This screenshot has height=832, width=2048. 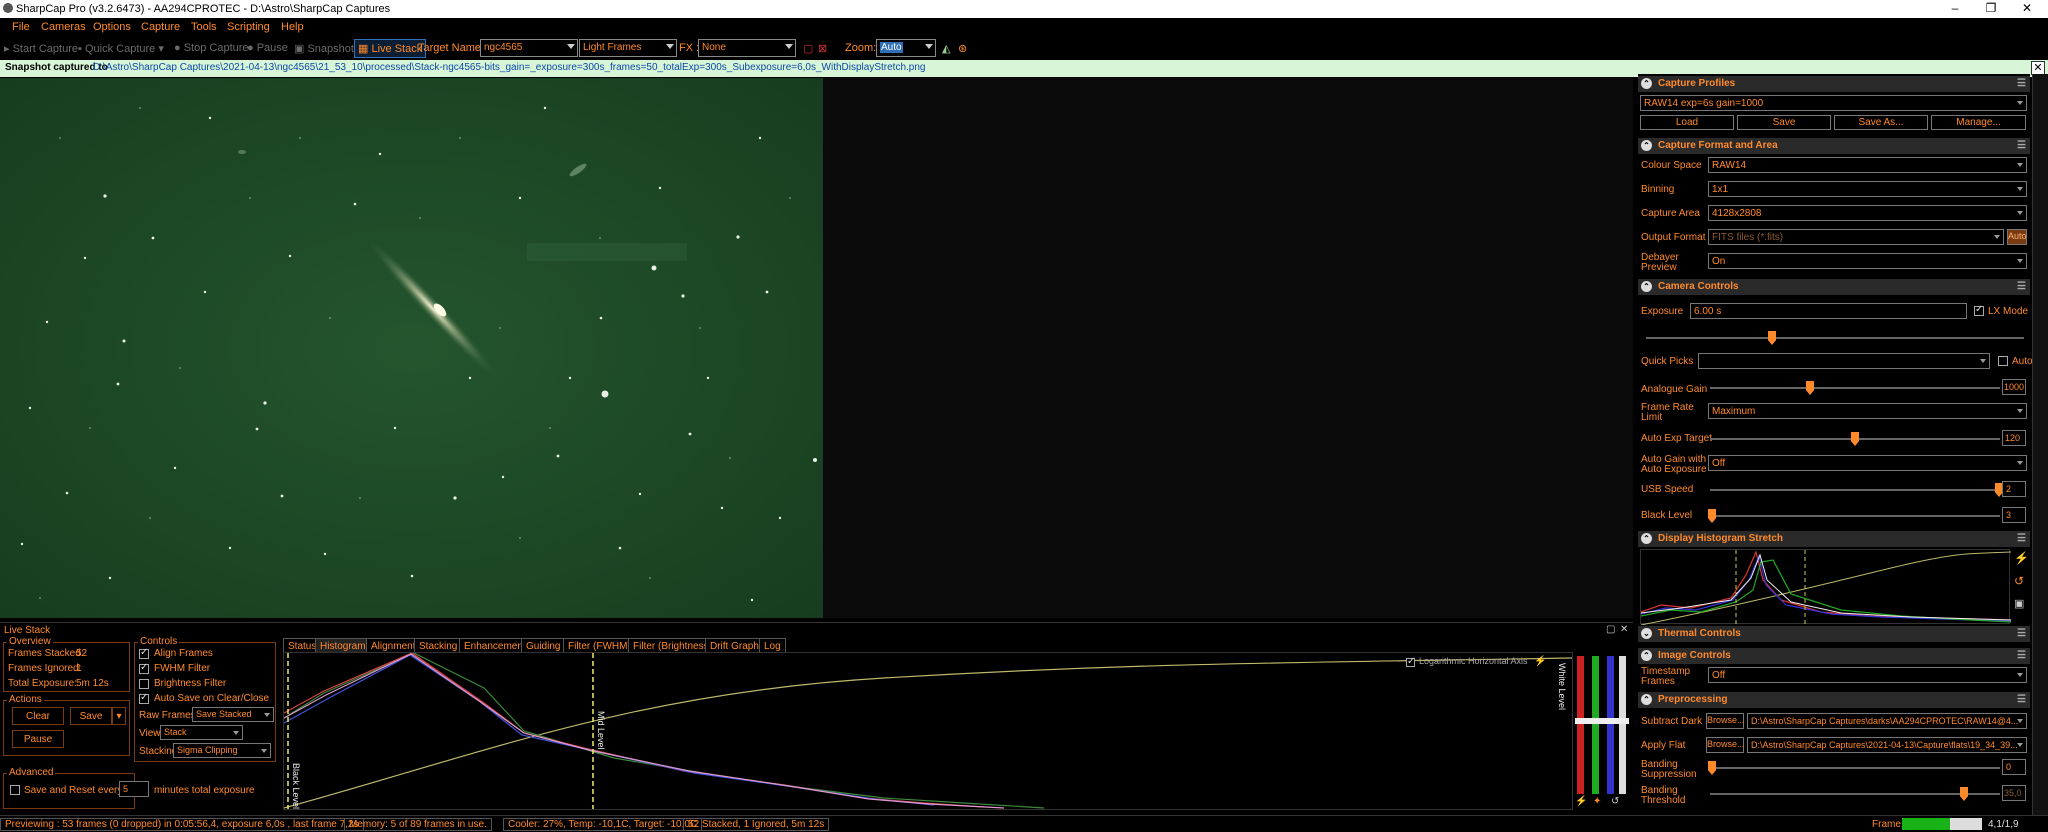 I want to click on capture-profiles-header: ⌃ Capture Profiles ☰, so click(x=1834, y=84).